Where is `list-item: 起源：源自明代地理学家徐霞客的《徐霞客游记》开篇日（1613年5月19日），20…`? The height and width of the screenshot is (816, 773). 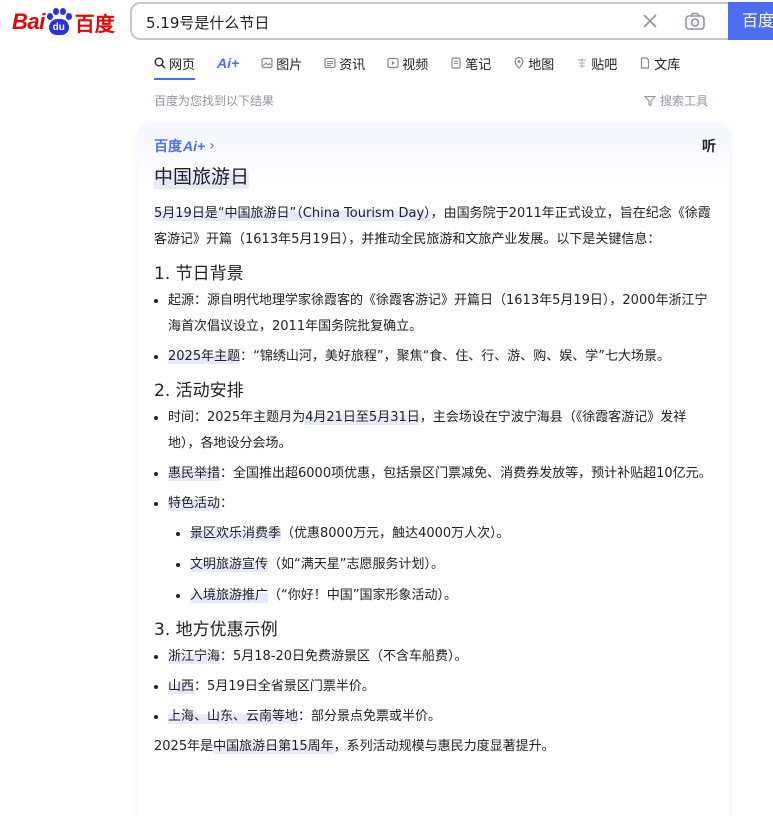 list-item: 起源：源自明代地理学家徐霞客的《徐霞客游记》开篇日（1613年5月19日），20… is located at coordinates (434, 314).